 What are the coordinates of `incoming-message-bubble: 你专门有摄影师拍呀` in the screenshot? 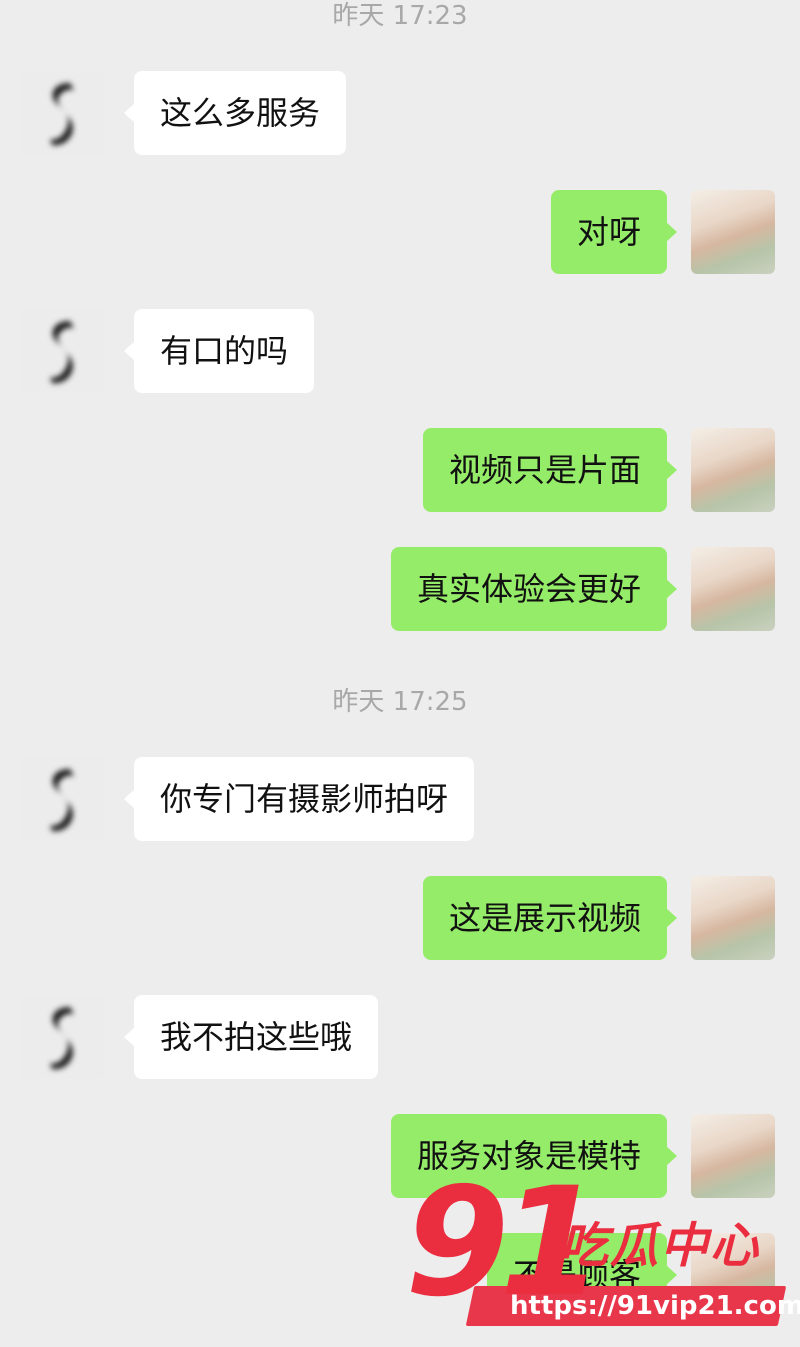 It's located at (299, 799).